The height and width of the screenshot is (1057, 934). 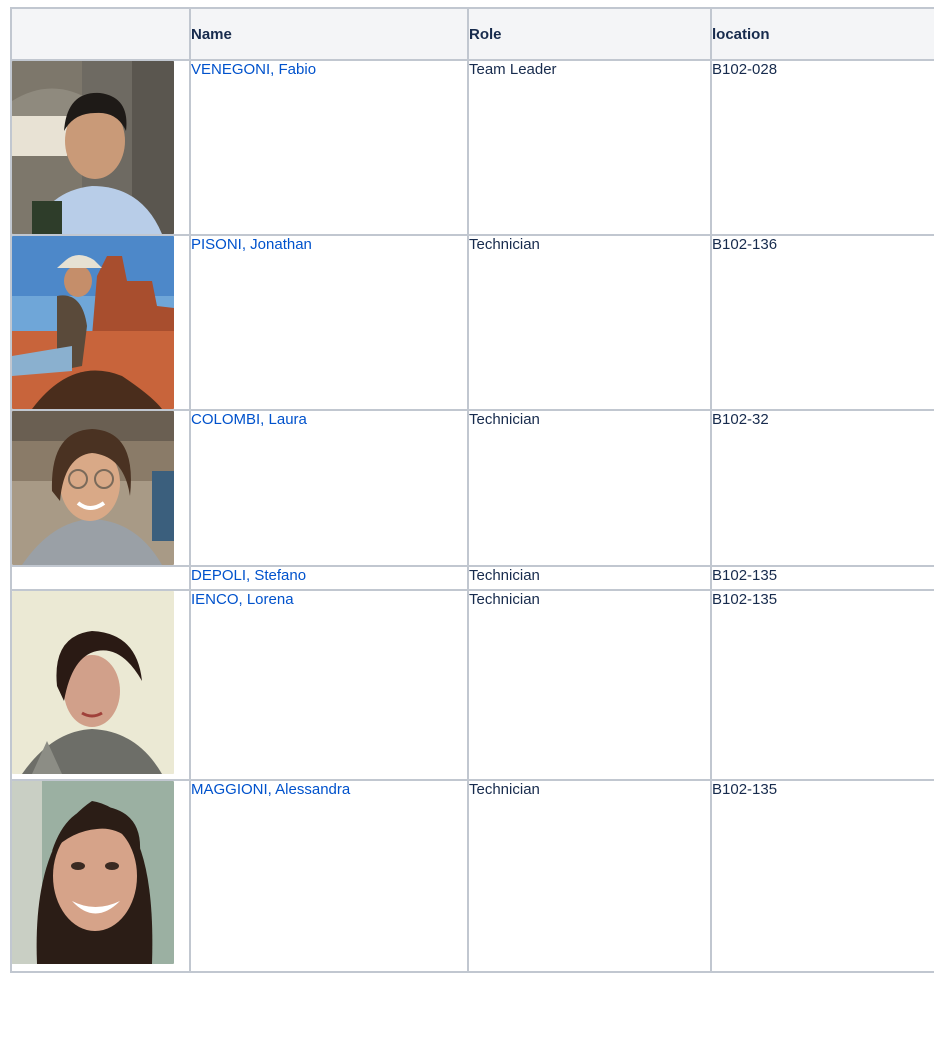 I want to click on location-cell: B102-32, so click(x=822, y=488).